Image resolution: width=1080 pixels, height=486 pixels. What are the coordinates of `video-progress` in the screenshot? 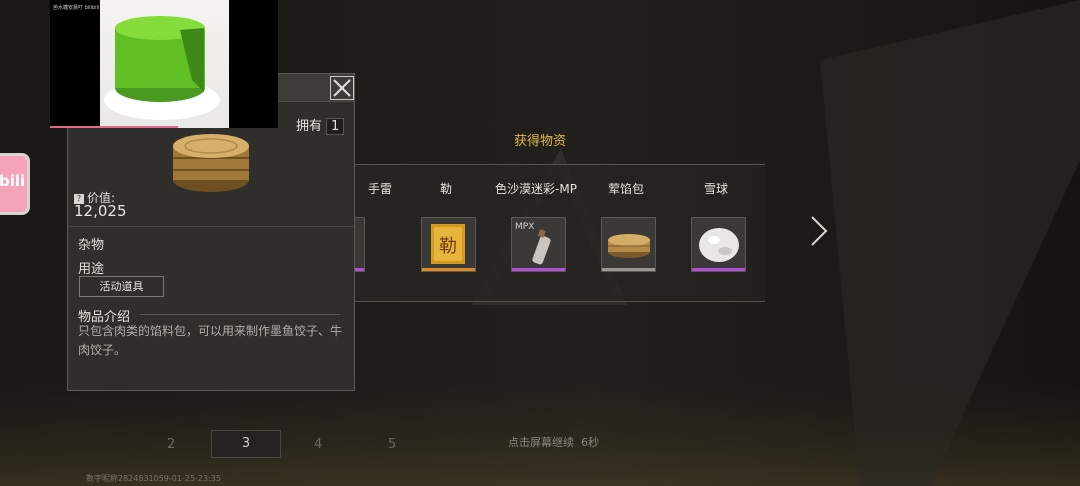 It's located at (114, 127).